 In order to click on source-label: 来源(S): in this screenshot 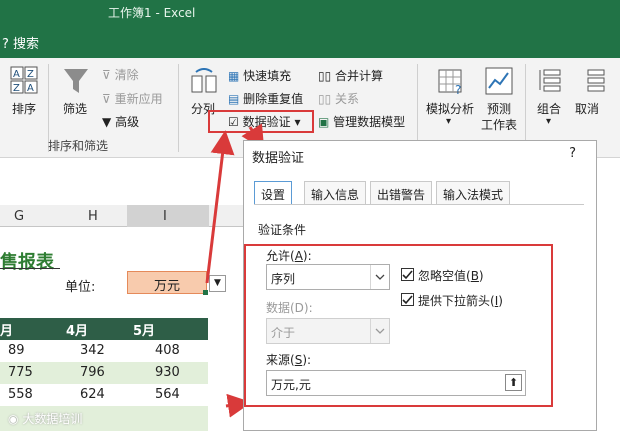, I will do `click(289, 360)`.